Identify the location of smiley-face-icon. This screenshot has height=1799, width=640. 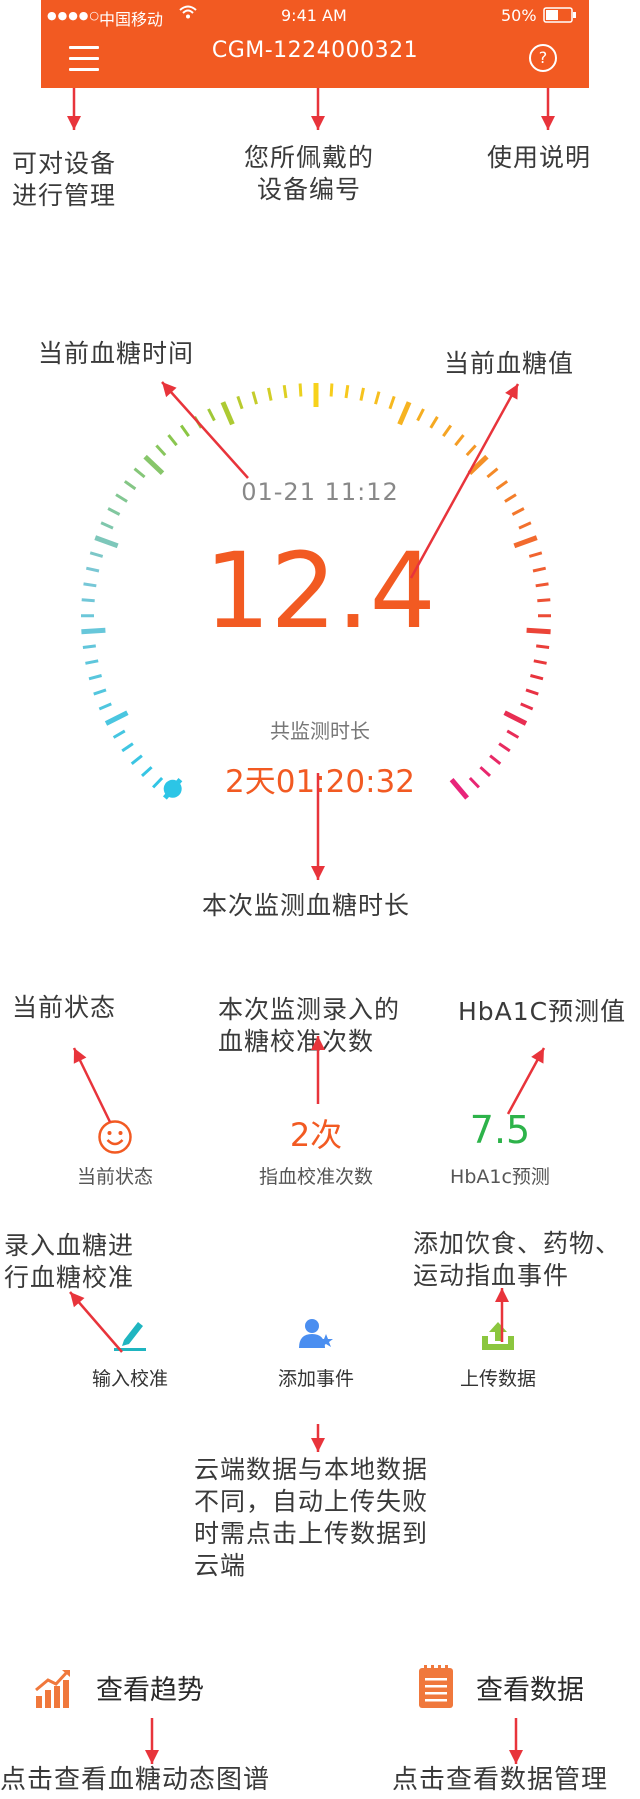
(115, 1139).